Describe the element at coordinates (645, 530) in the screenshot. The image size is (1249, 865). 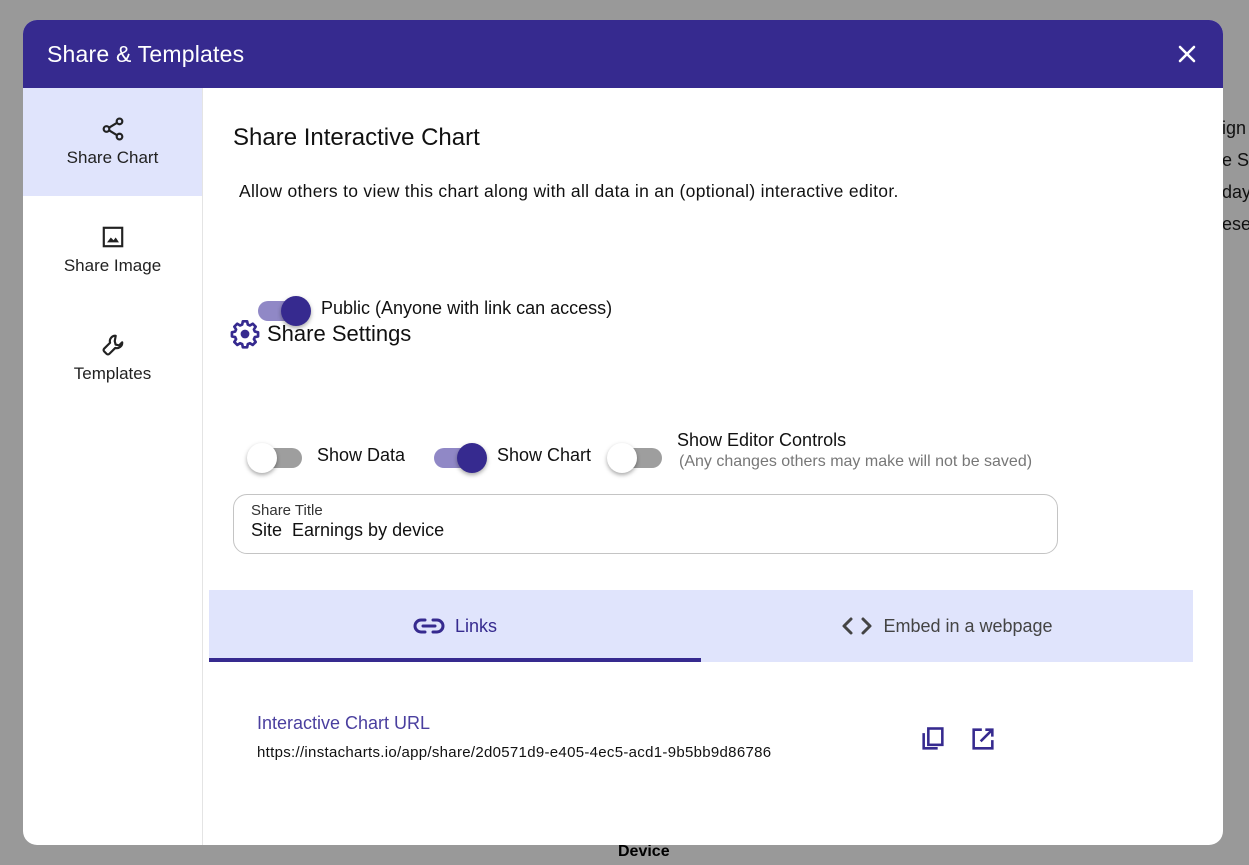
I see `share-title-input` at that location.